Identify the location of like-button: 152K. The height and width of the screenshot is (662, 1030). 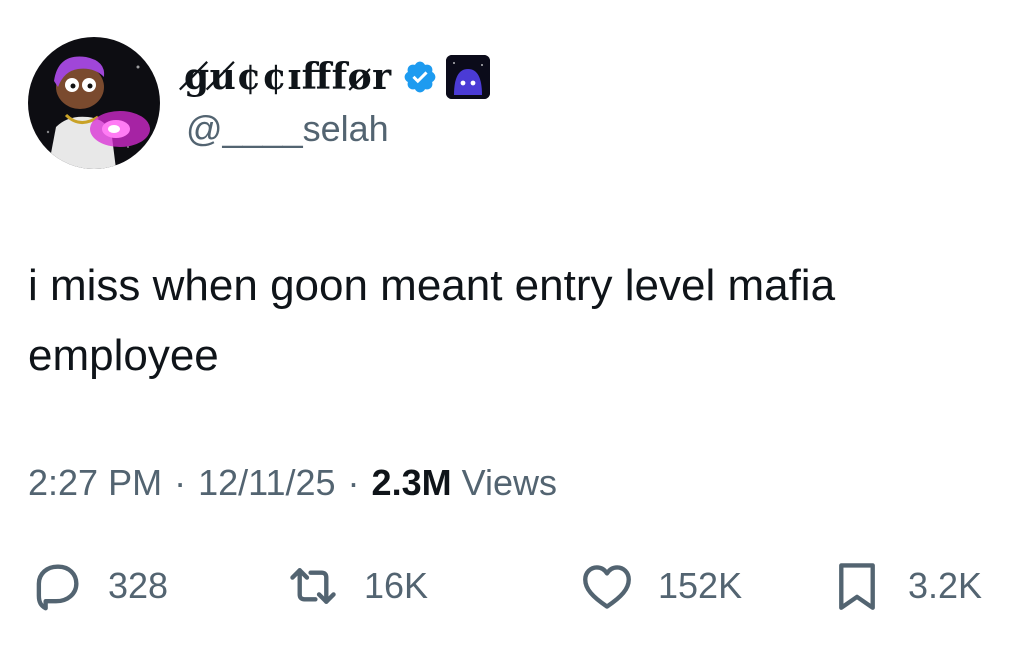
(660, 586).